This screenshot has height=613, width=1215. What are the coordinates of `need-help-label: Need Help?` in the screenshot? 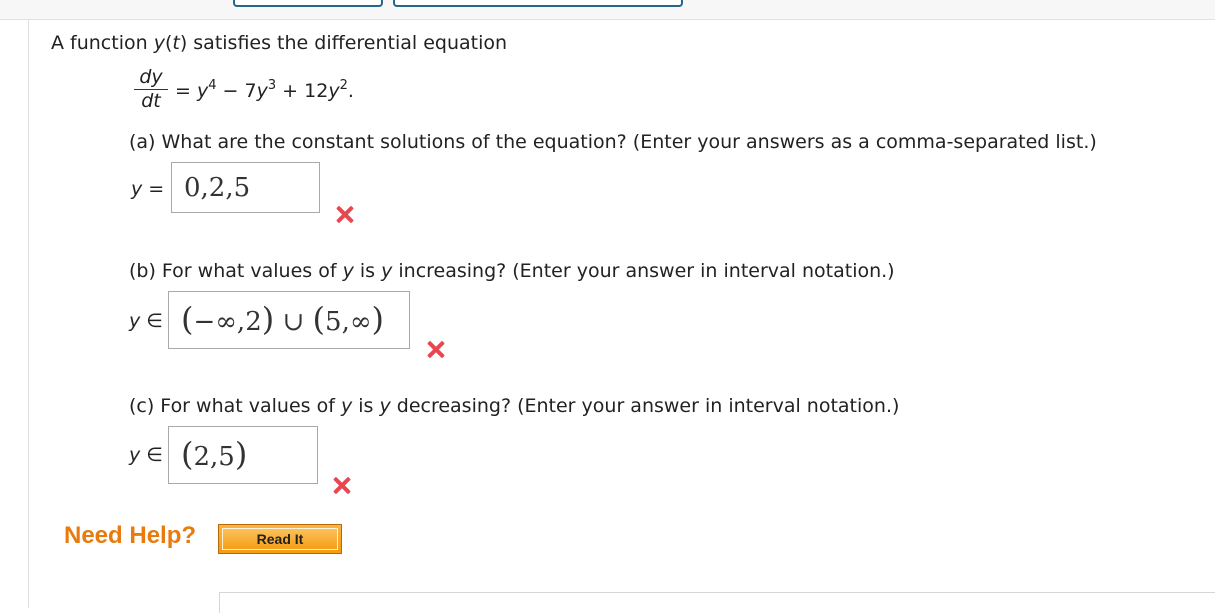 It's located at (130, 535).